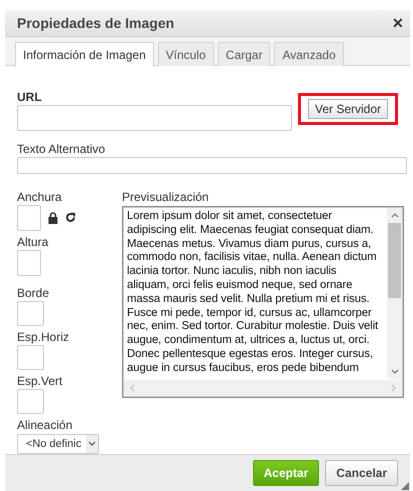 Image resolution: width=413 pixels, height=491 pixels. What do you see at coordinates (252, 258) in the screenshot?
I see `preview-text: commodo non, facilisis vitae, nulla. Aenean dictum` at bounding box center [252, 258].